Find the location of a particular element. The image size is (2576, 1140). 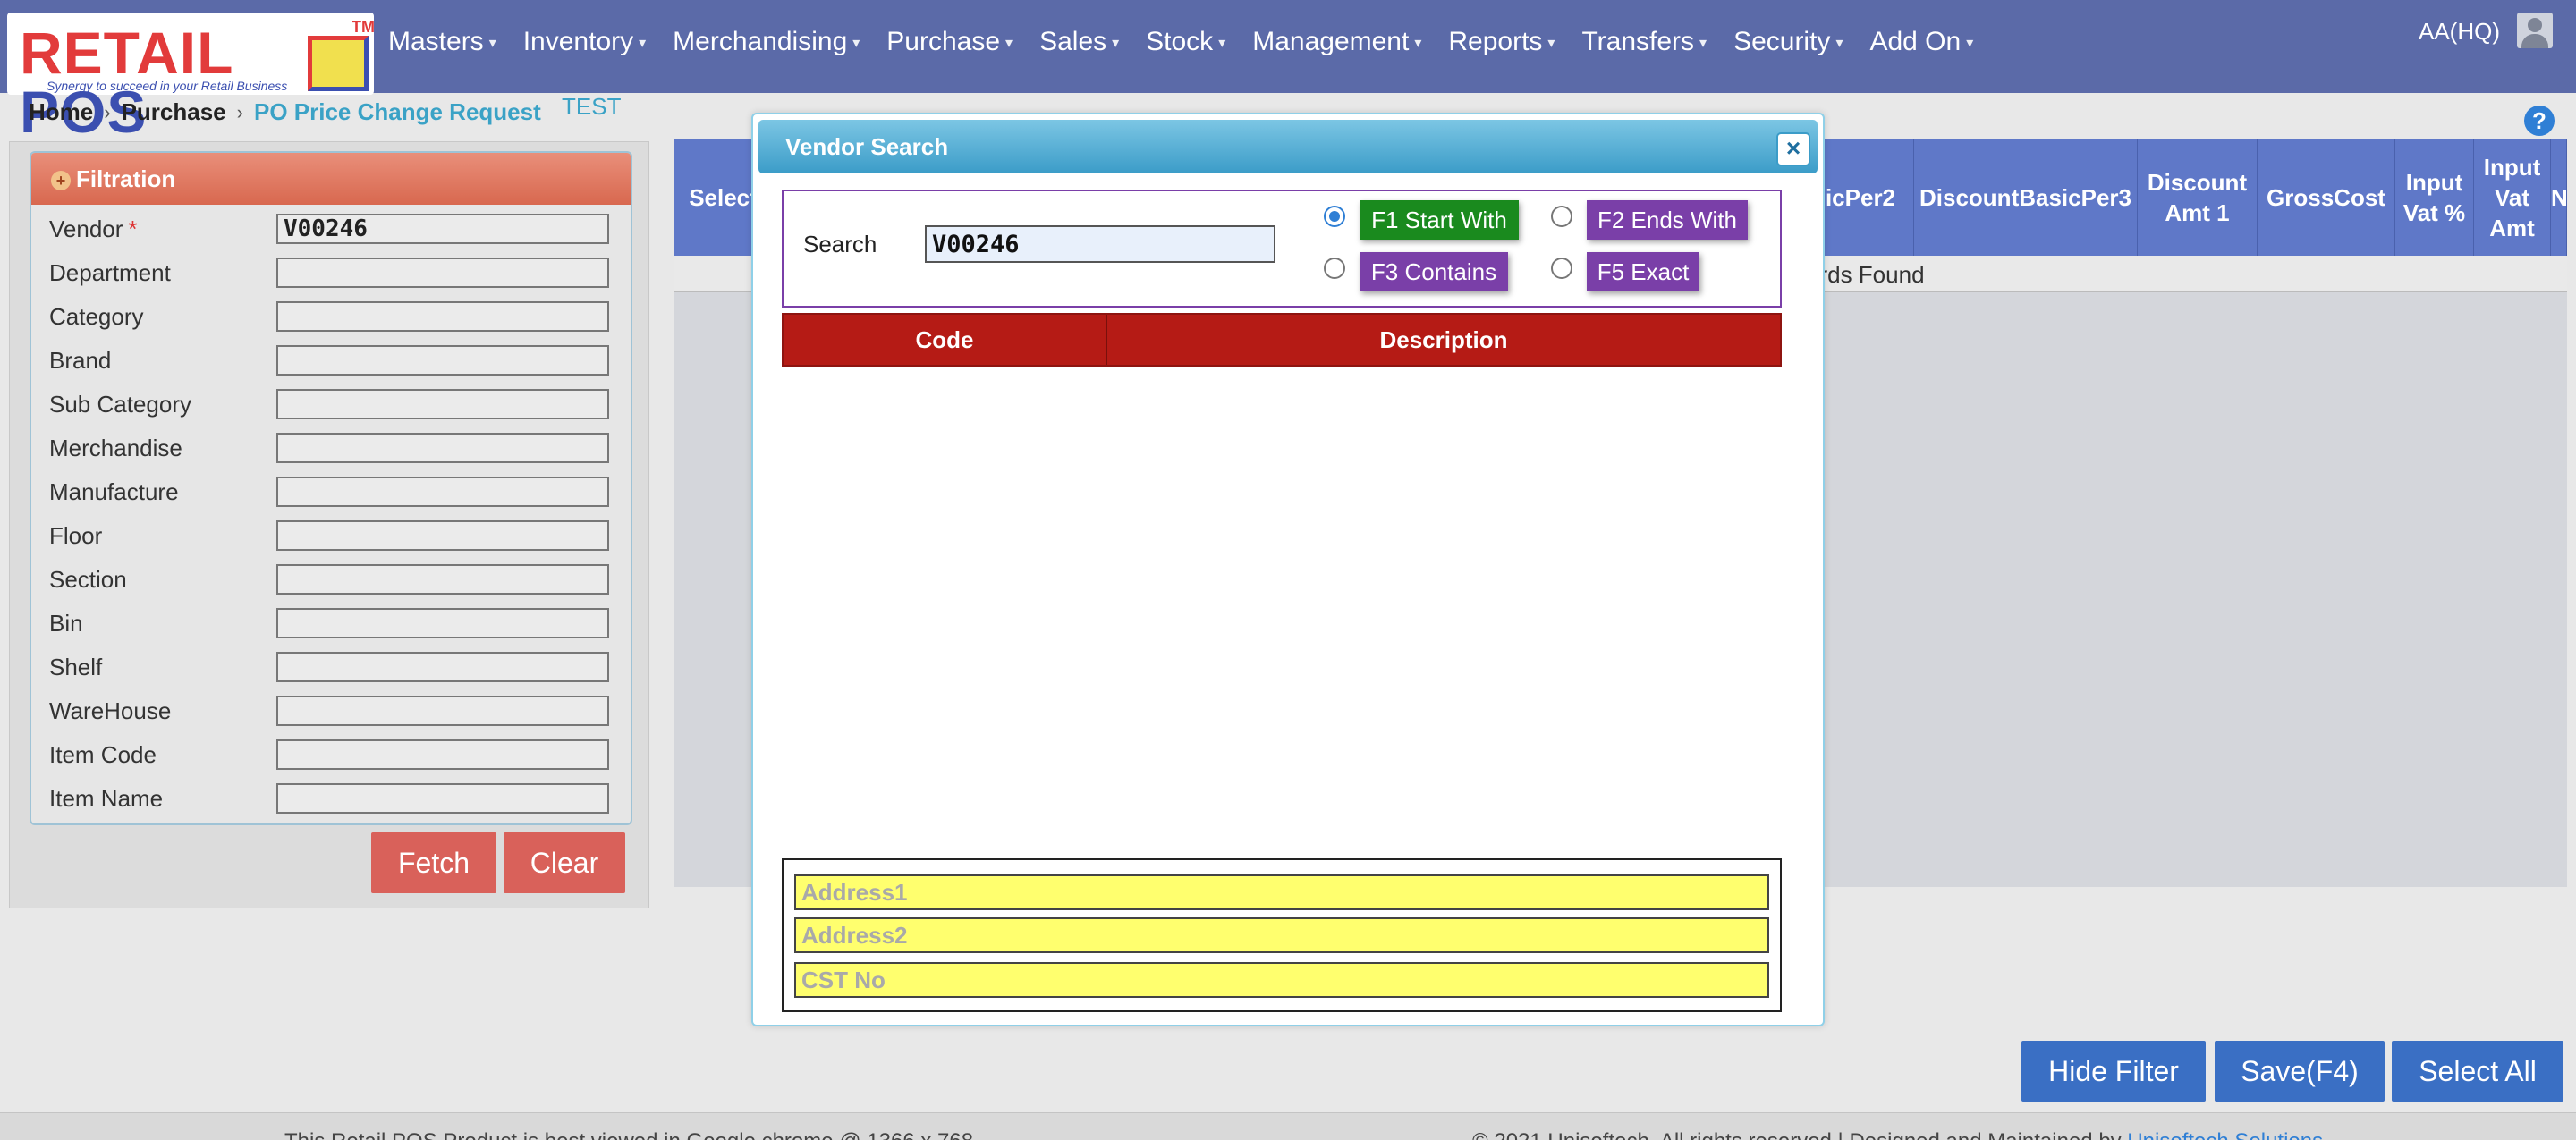

item-name-label: Item Name is located at coordinates (106, 799).